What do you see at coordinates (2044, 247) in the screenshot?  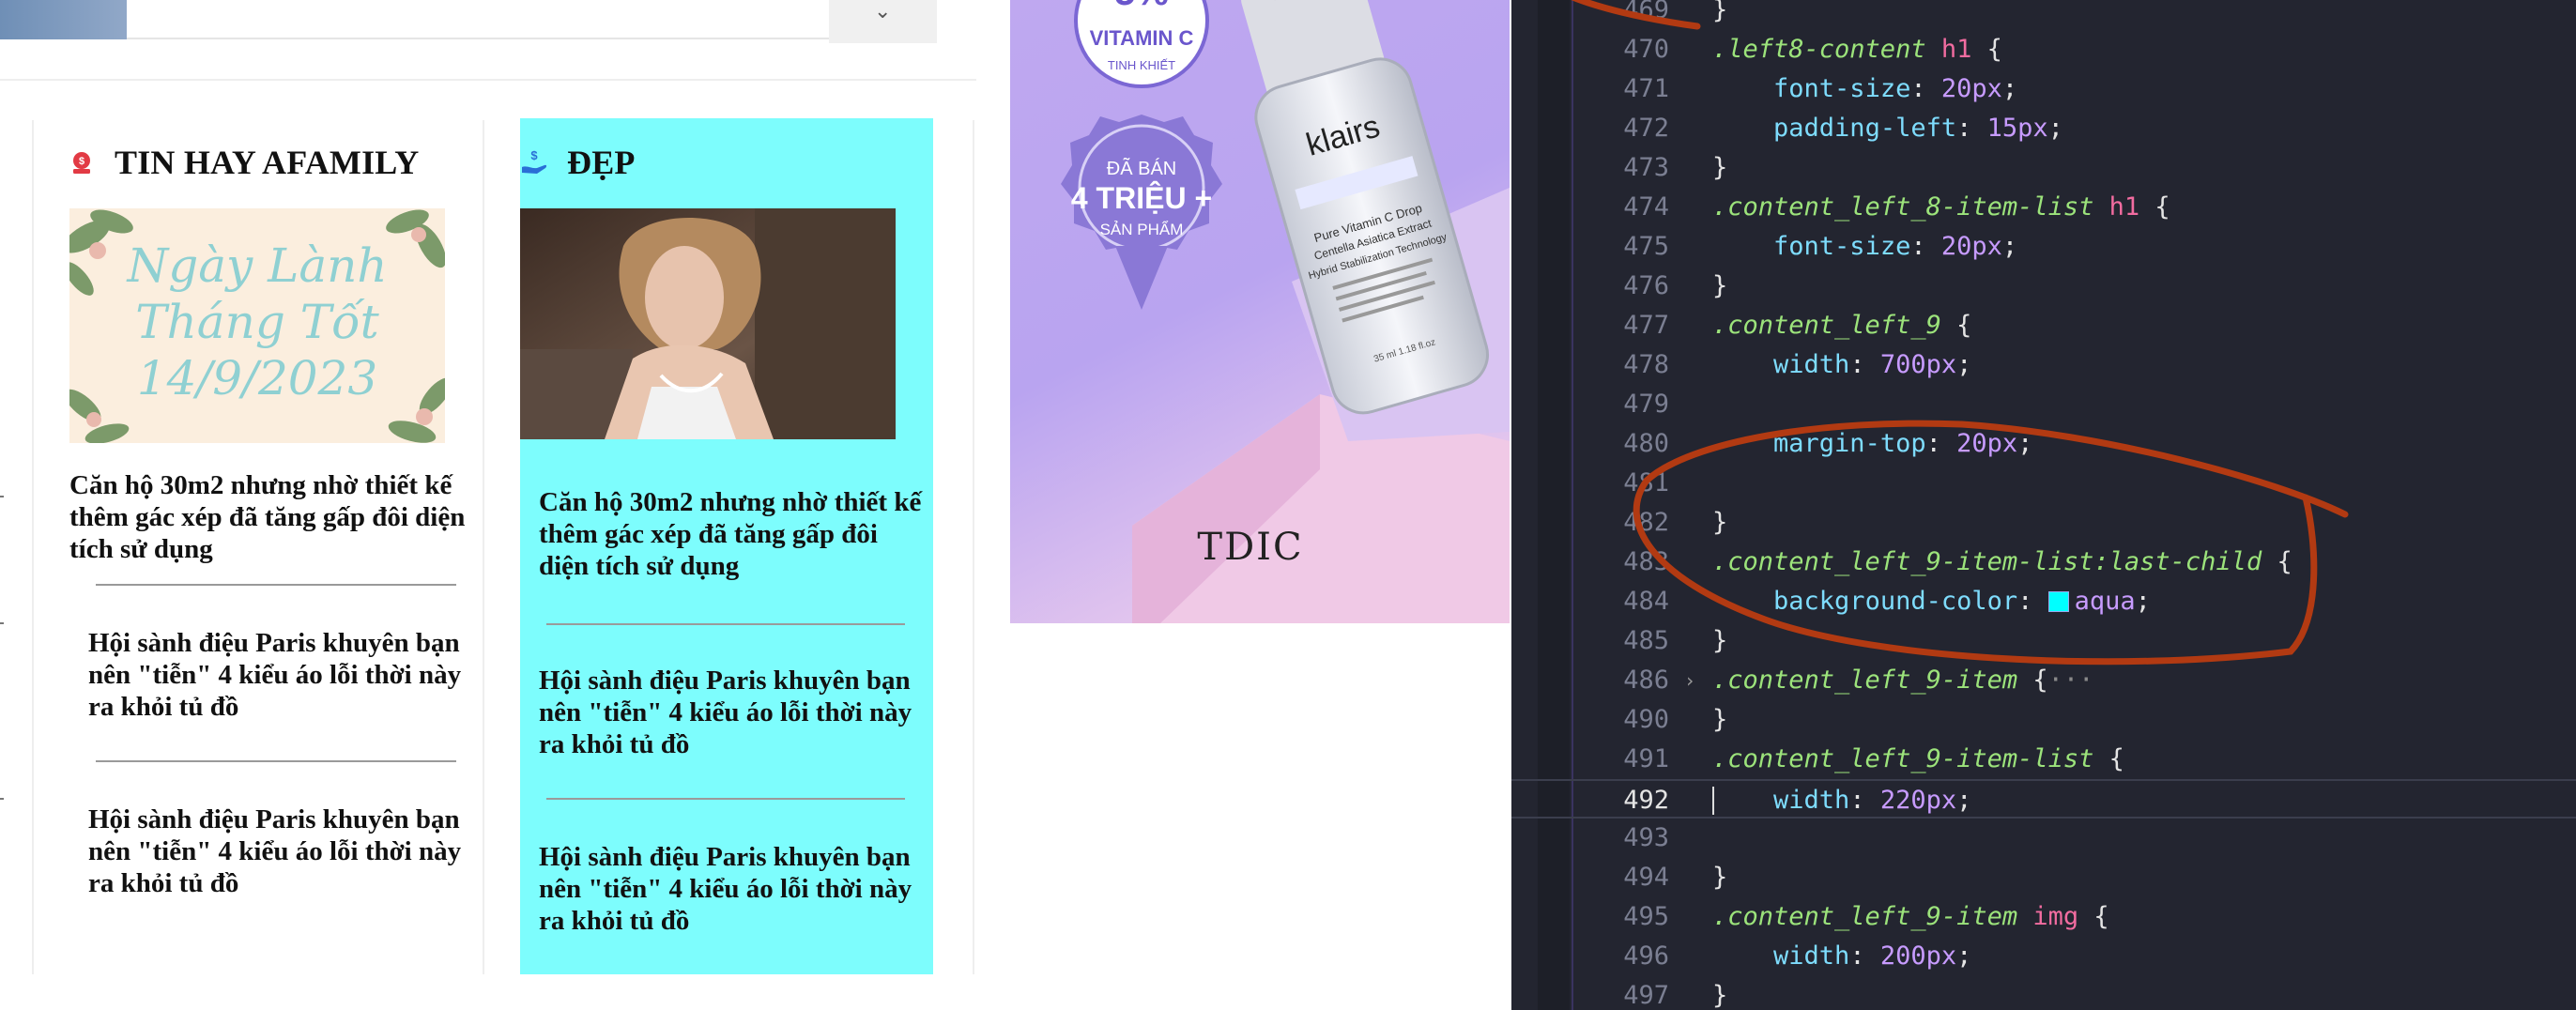 I see `code-line: 475 font-size: 20px;` at bounding box center [2044, 247].